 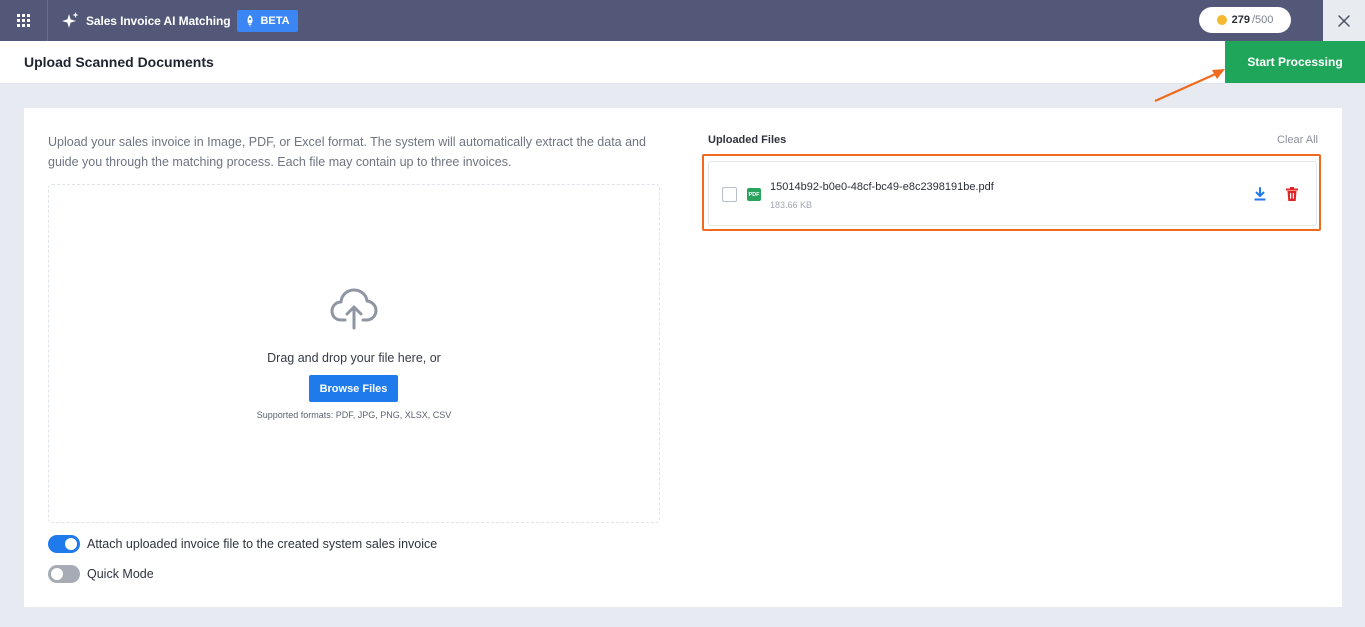 What do you see at coordinates (64, 544) in the screenshot?
I see `attach-file-toggle` at bounding box center [64, 544].